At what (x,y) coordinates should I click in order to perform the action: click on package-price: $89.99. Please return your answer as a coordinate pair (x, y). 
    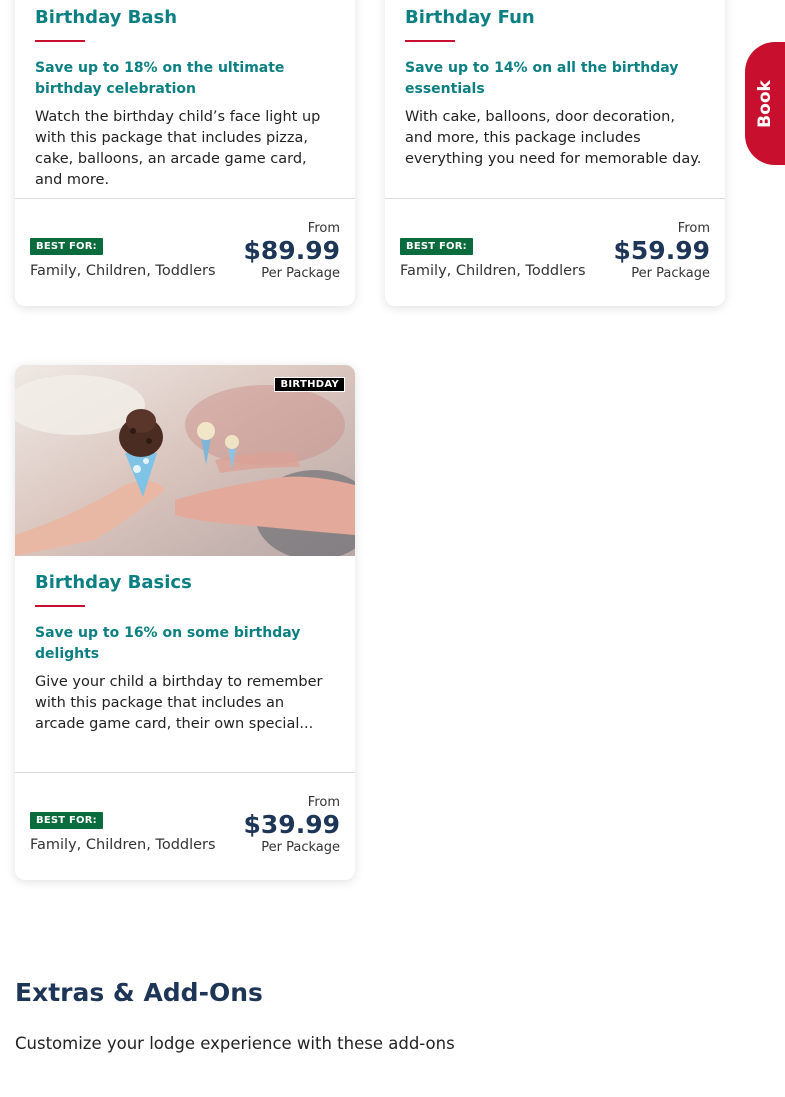
    Looking at the image, I should click on (291, 250).